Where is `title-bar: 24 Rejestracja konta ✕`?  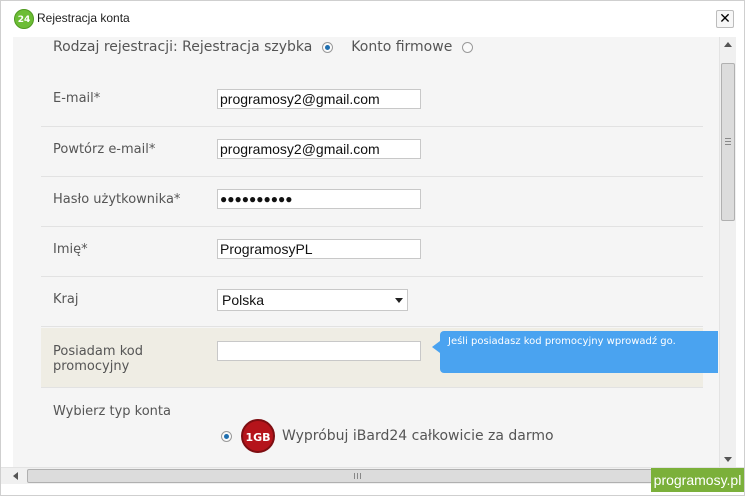
title-bar: 24 Rejestracja konta ✕ is located at coordinates (372, 19).